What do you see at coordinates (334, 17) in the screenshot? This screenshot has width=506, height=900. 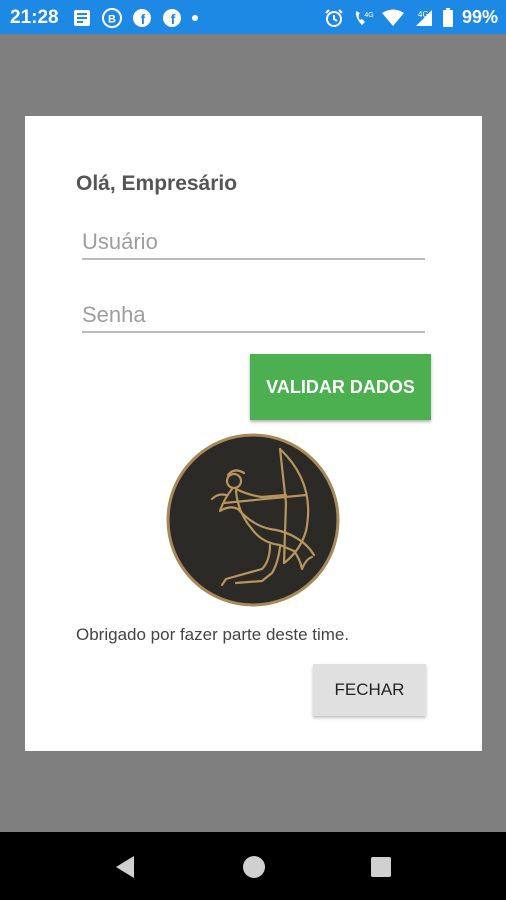 I see `alarm-icon` at bounding box center [334, 17].